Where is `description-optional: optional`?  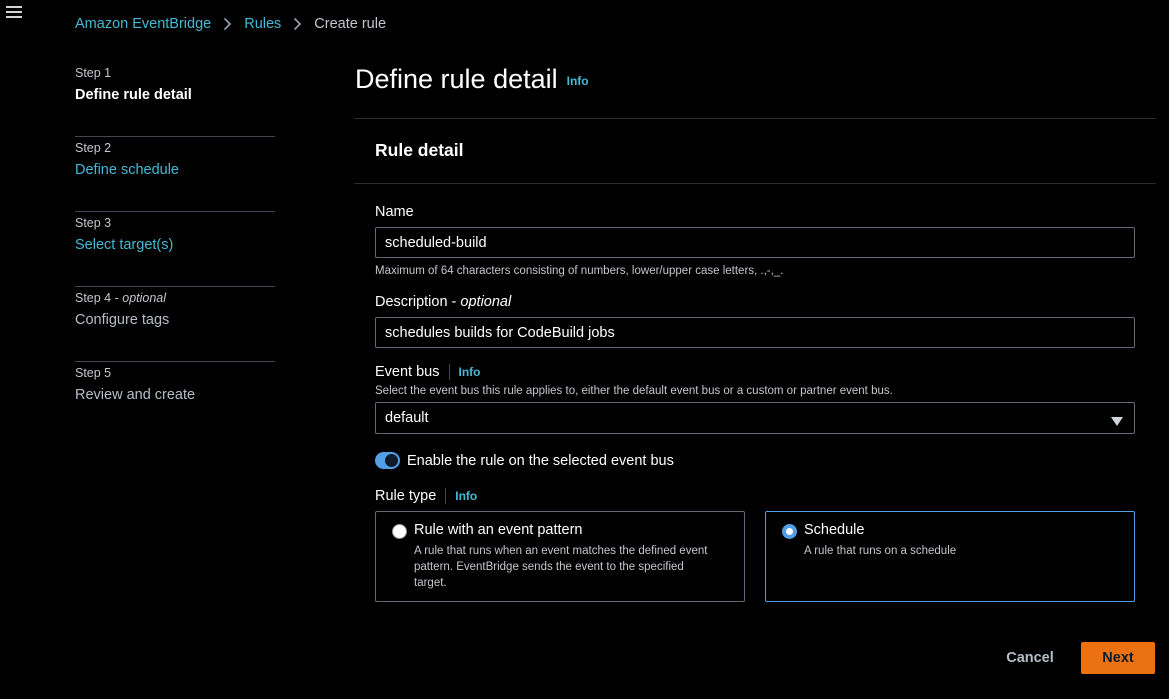 description-optional: optional is located at coordinates (486, 302).